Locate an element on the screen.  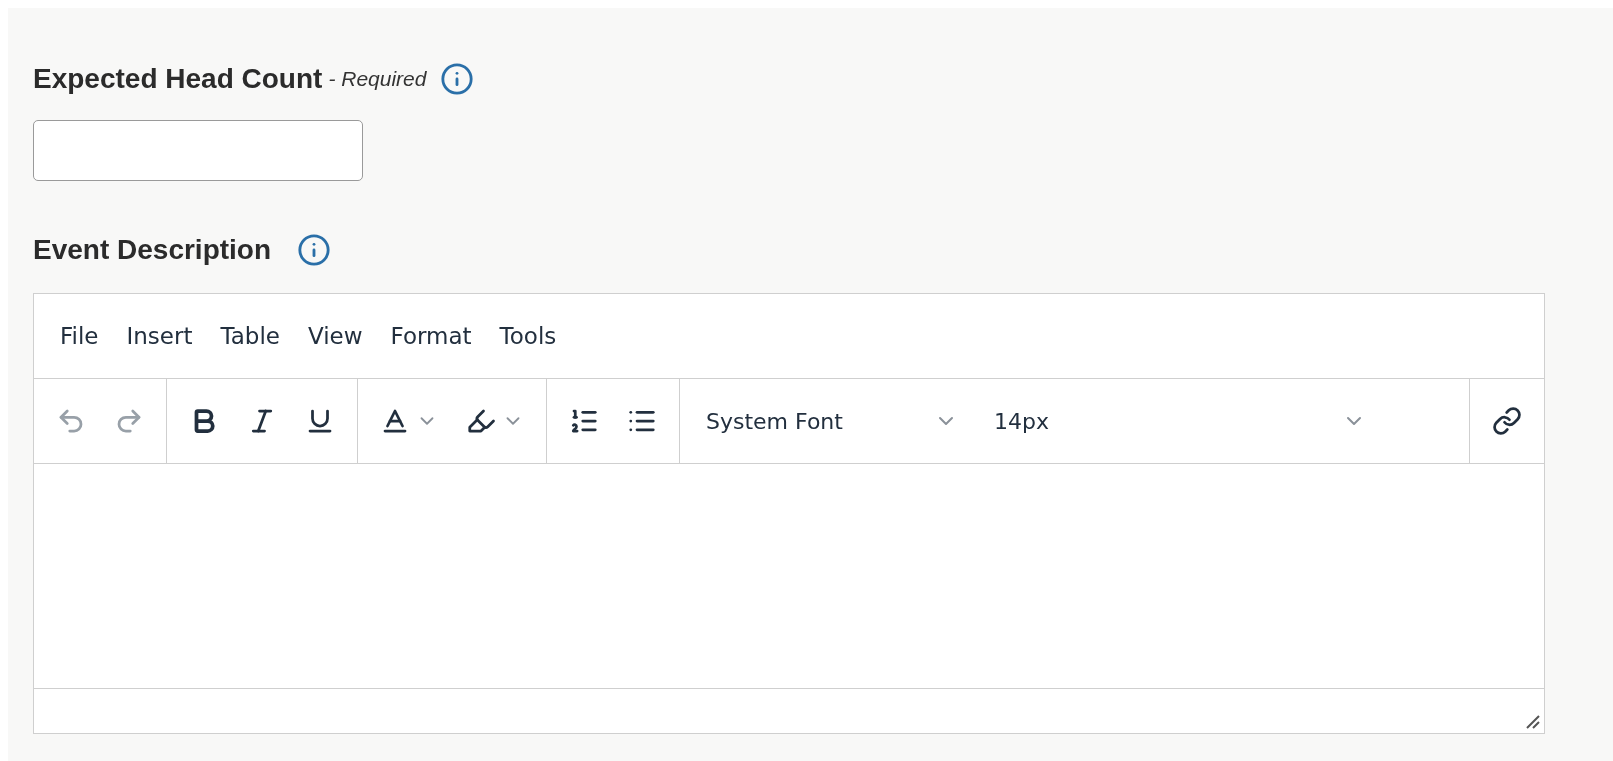
field-label: Expected Head Count is located at coordinates (178, 79).